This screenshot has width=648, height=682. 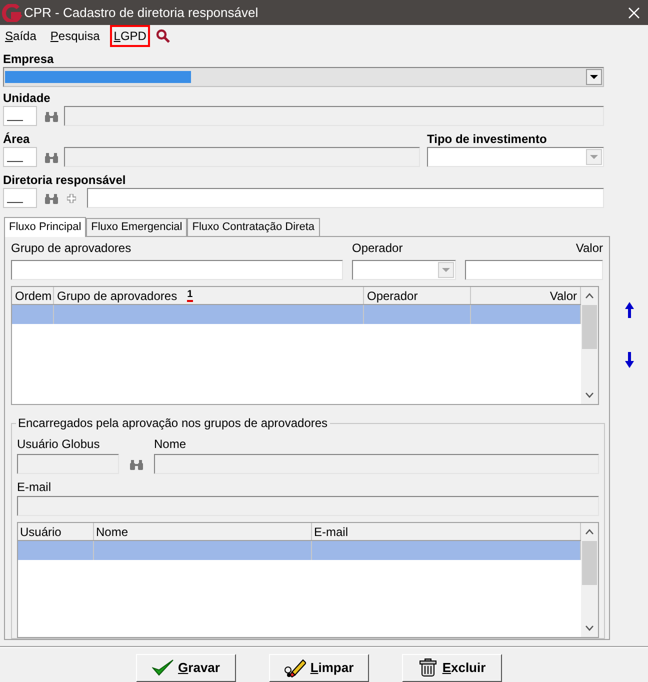 I want to click on move-up-icon, so click(x=629, y=310).